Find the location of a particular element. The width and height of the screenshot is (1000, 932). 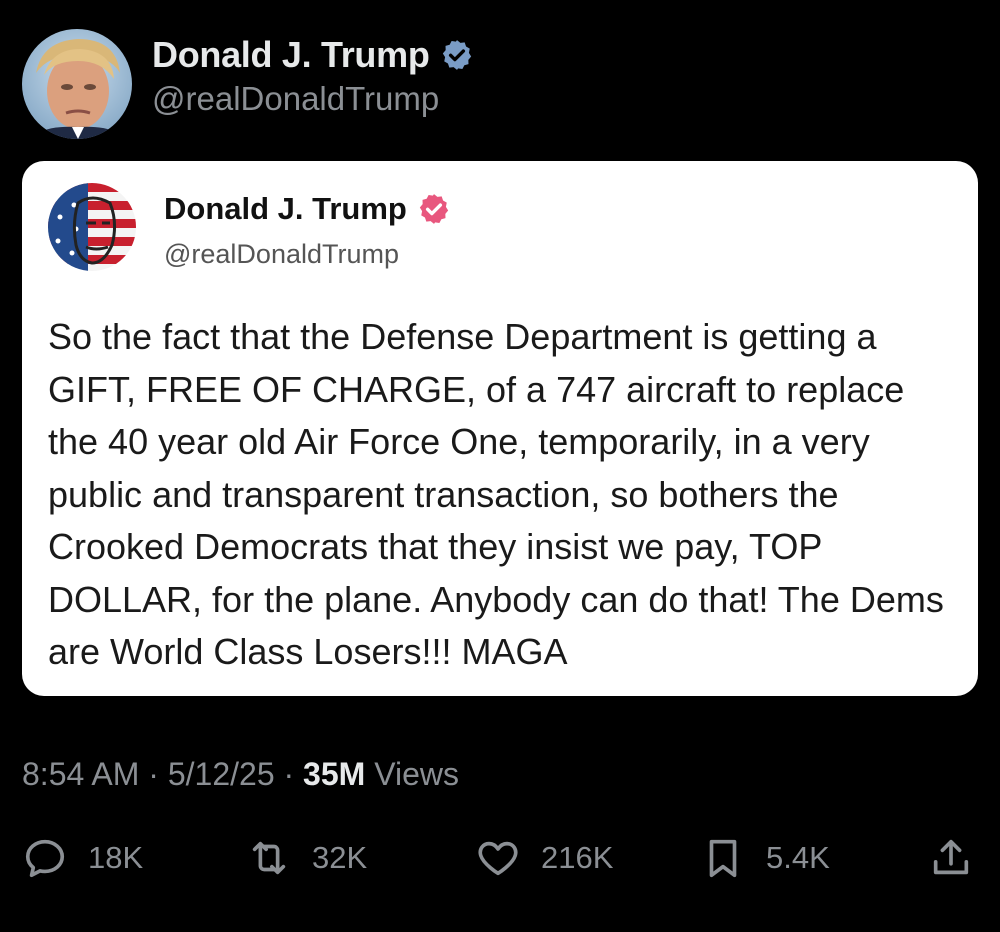

repost-button: 32K is located at coordinates (306, 858).